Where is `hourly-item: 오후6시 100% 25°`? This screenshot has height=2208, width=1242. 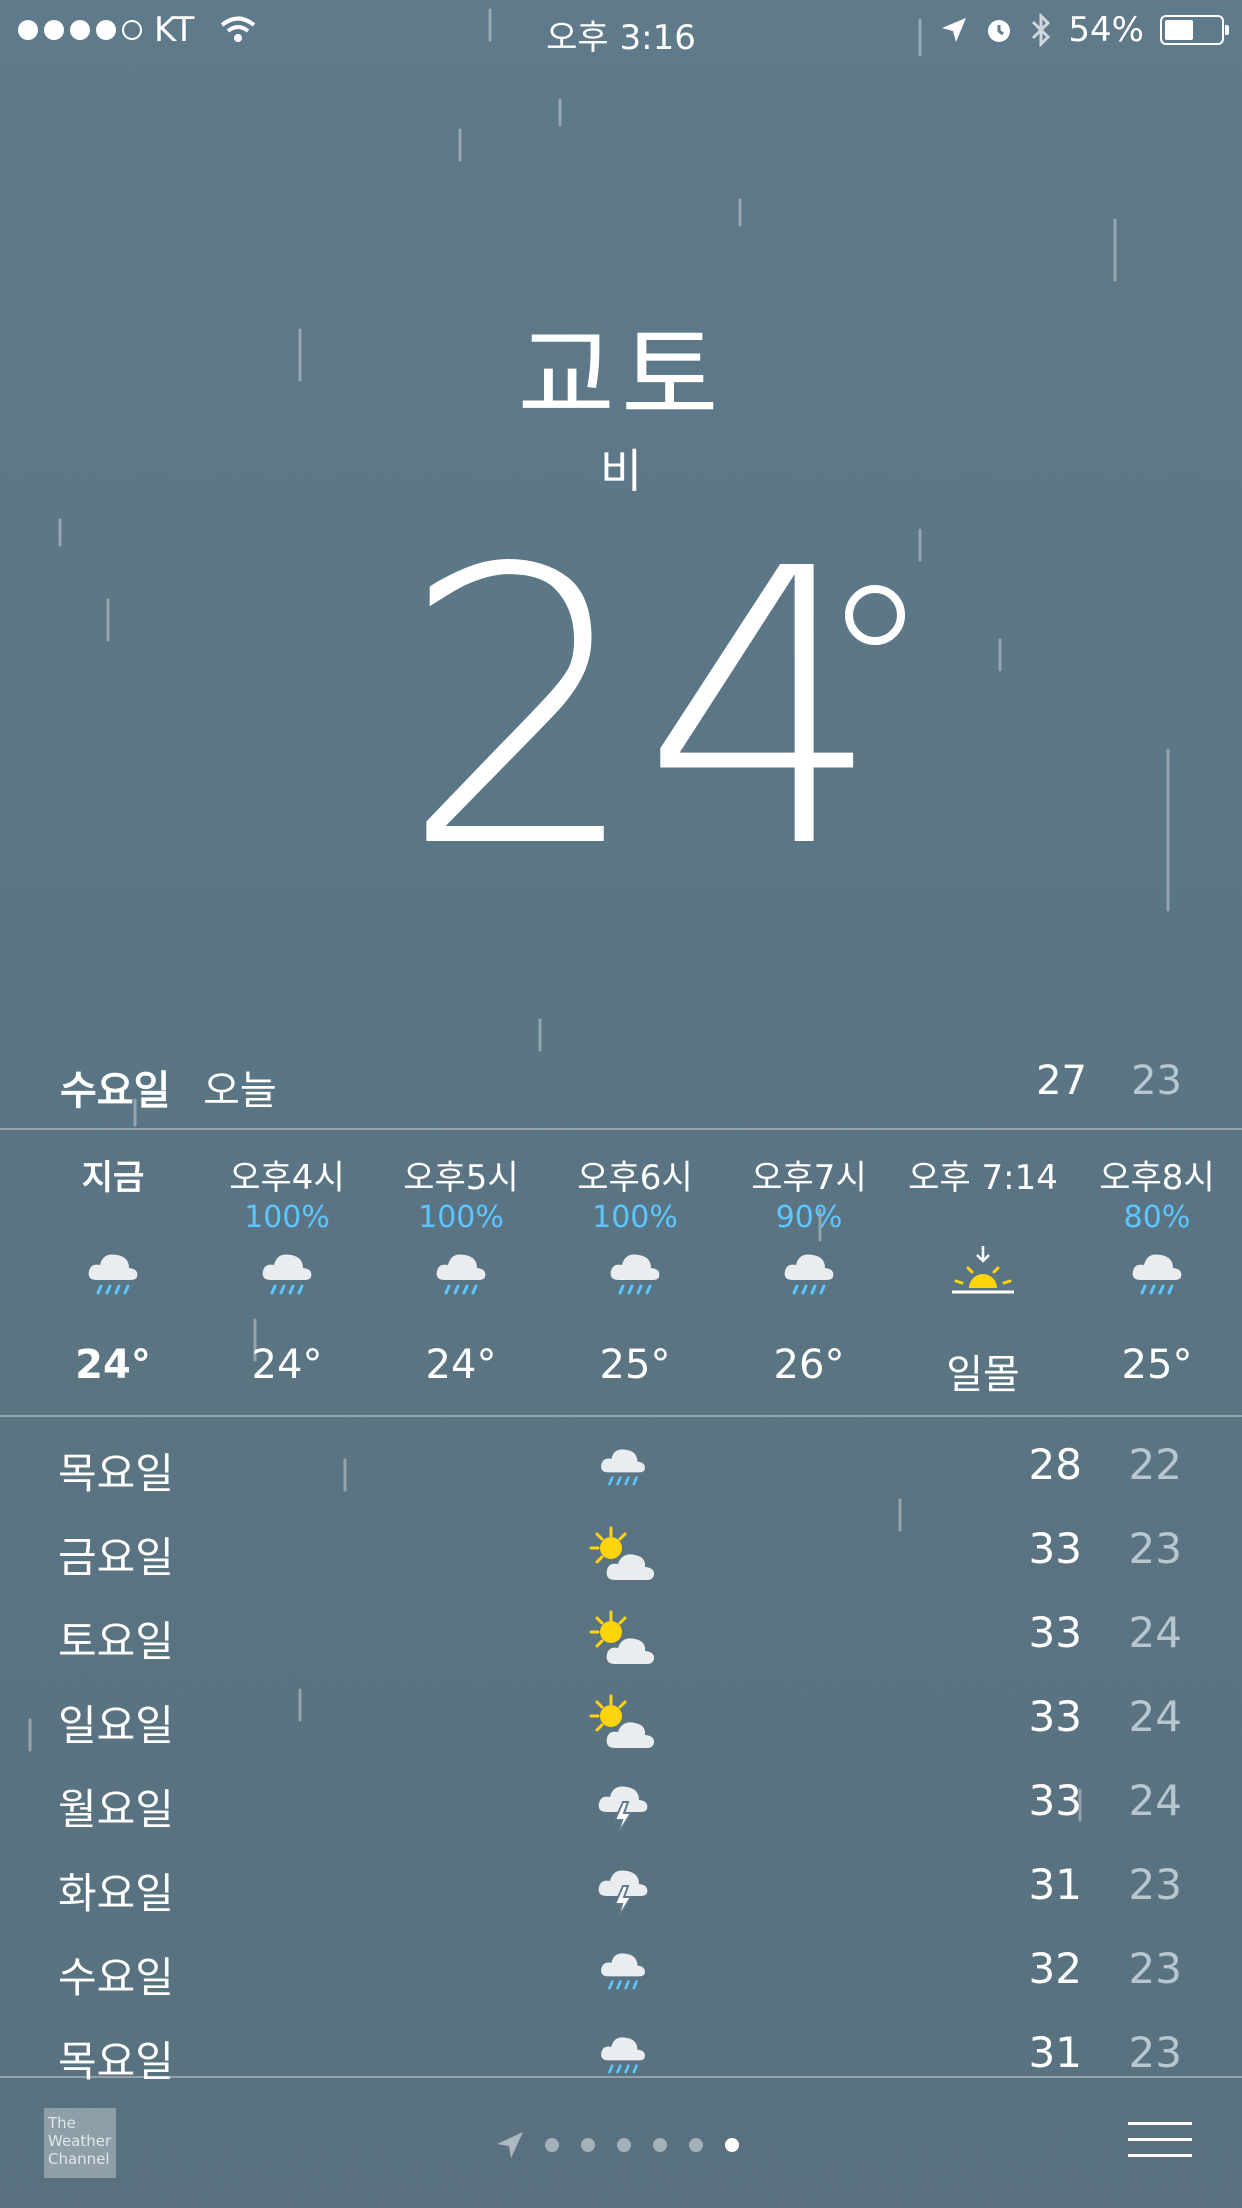 hourly-item: 오후6시 100% 25° is located at coordinates (635, 1269).